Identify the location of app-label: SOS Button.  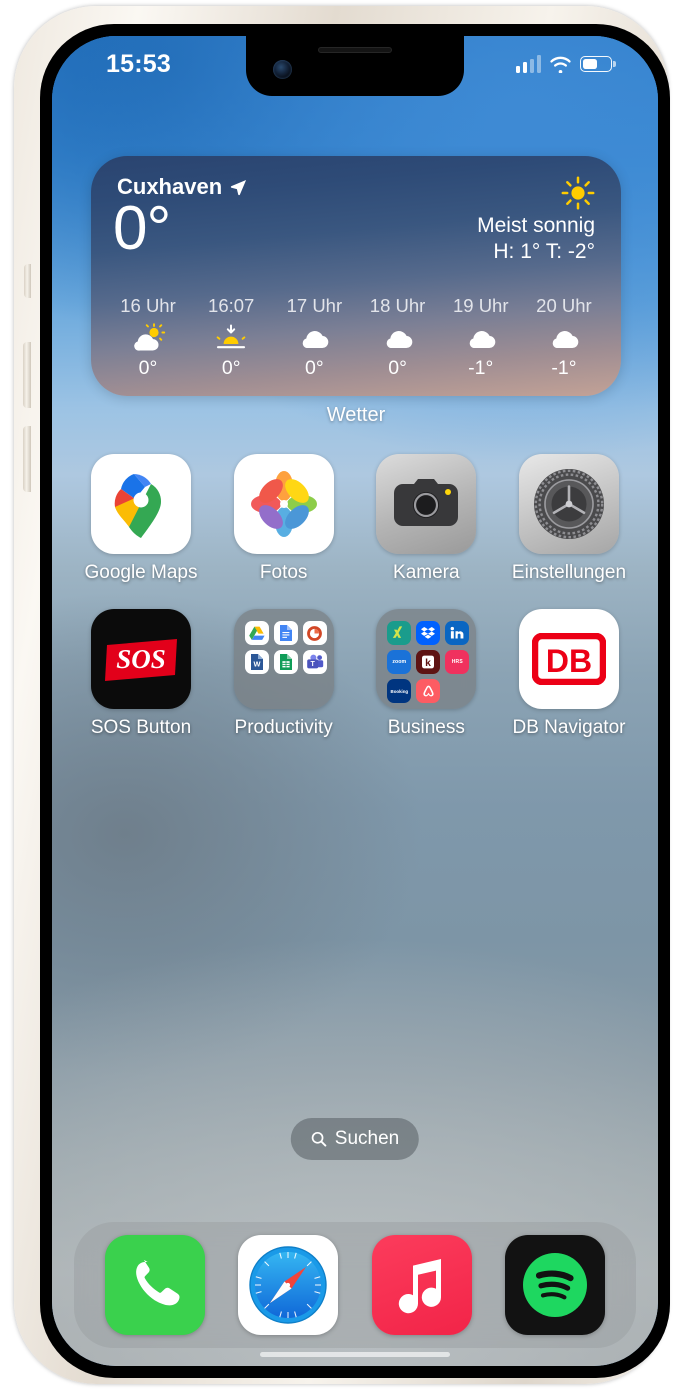
(141, 727).